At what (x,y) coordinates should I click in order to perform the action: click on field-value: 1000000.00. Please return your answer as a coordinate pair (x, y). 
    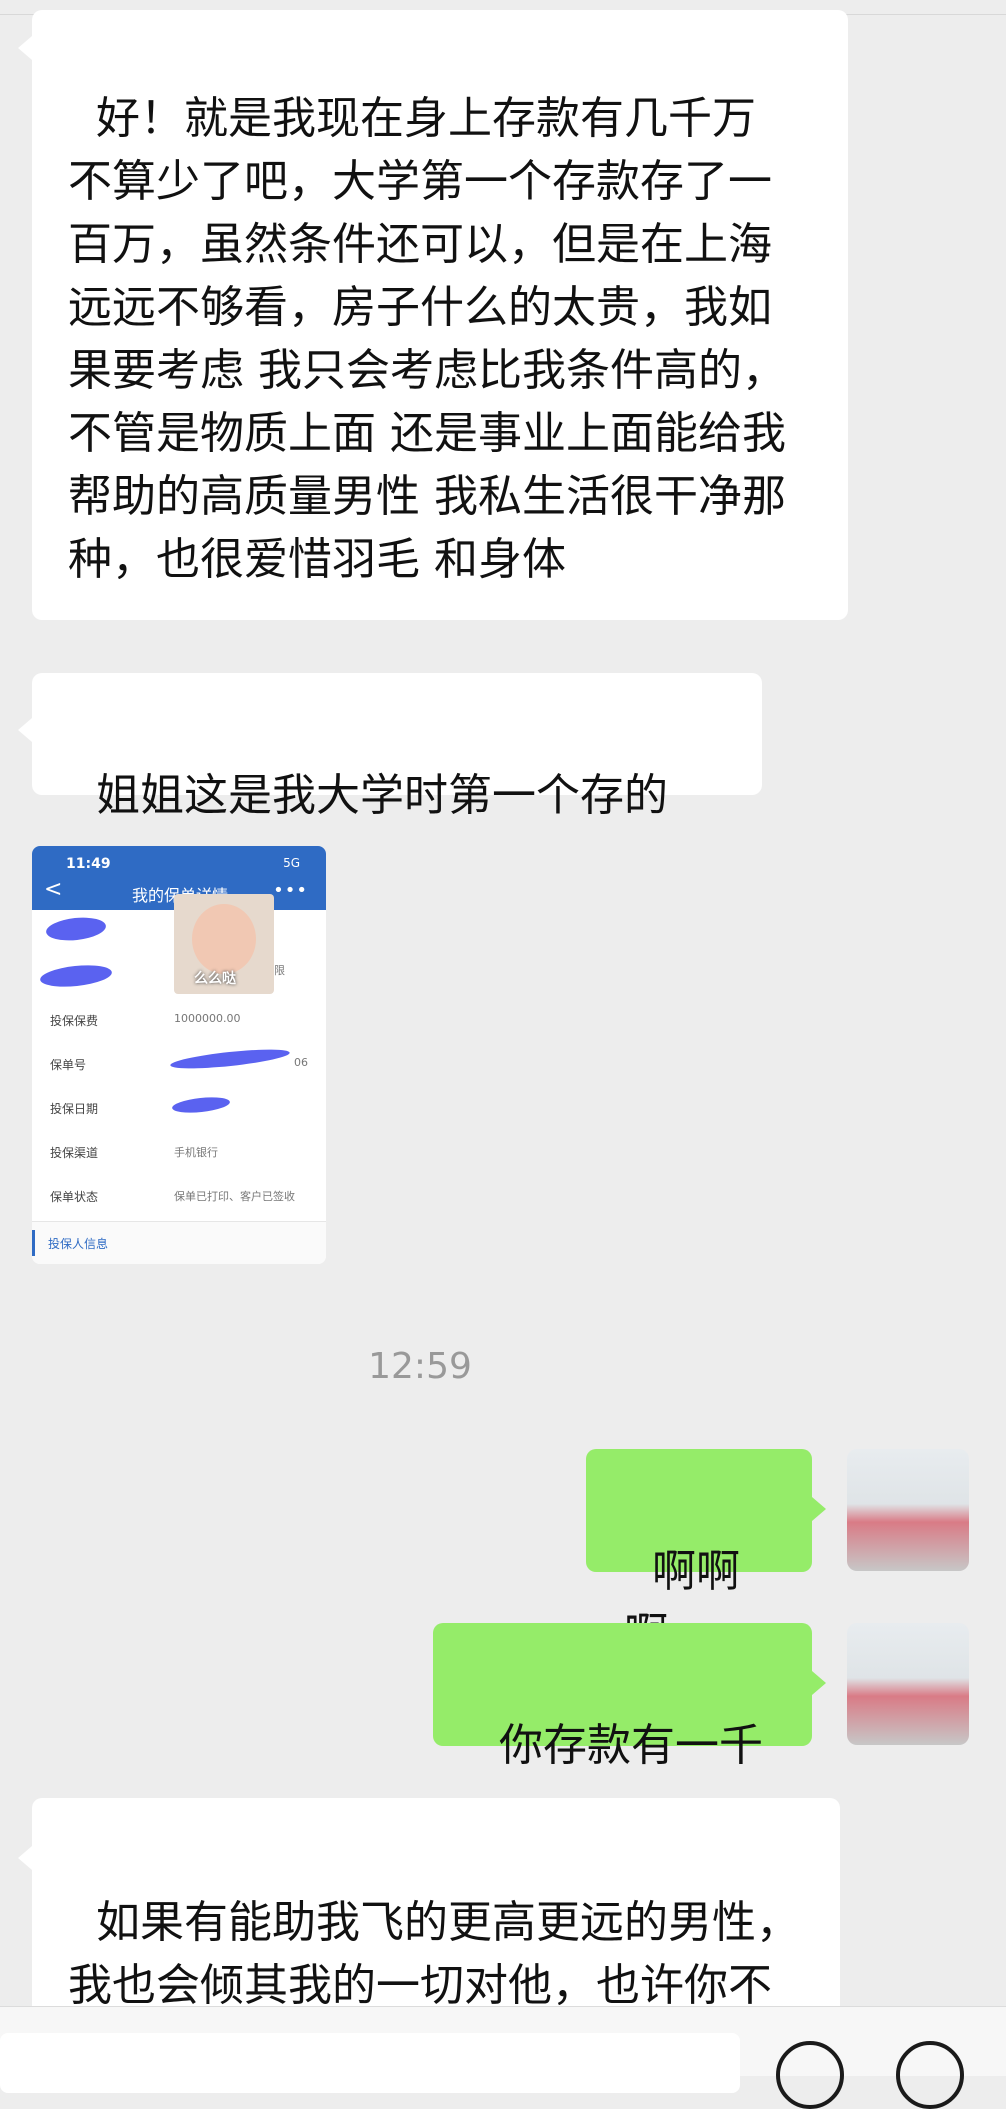
    Looking at the image, I should click on (207, 1018).